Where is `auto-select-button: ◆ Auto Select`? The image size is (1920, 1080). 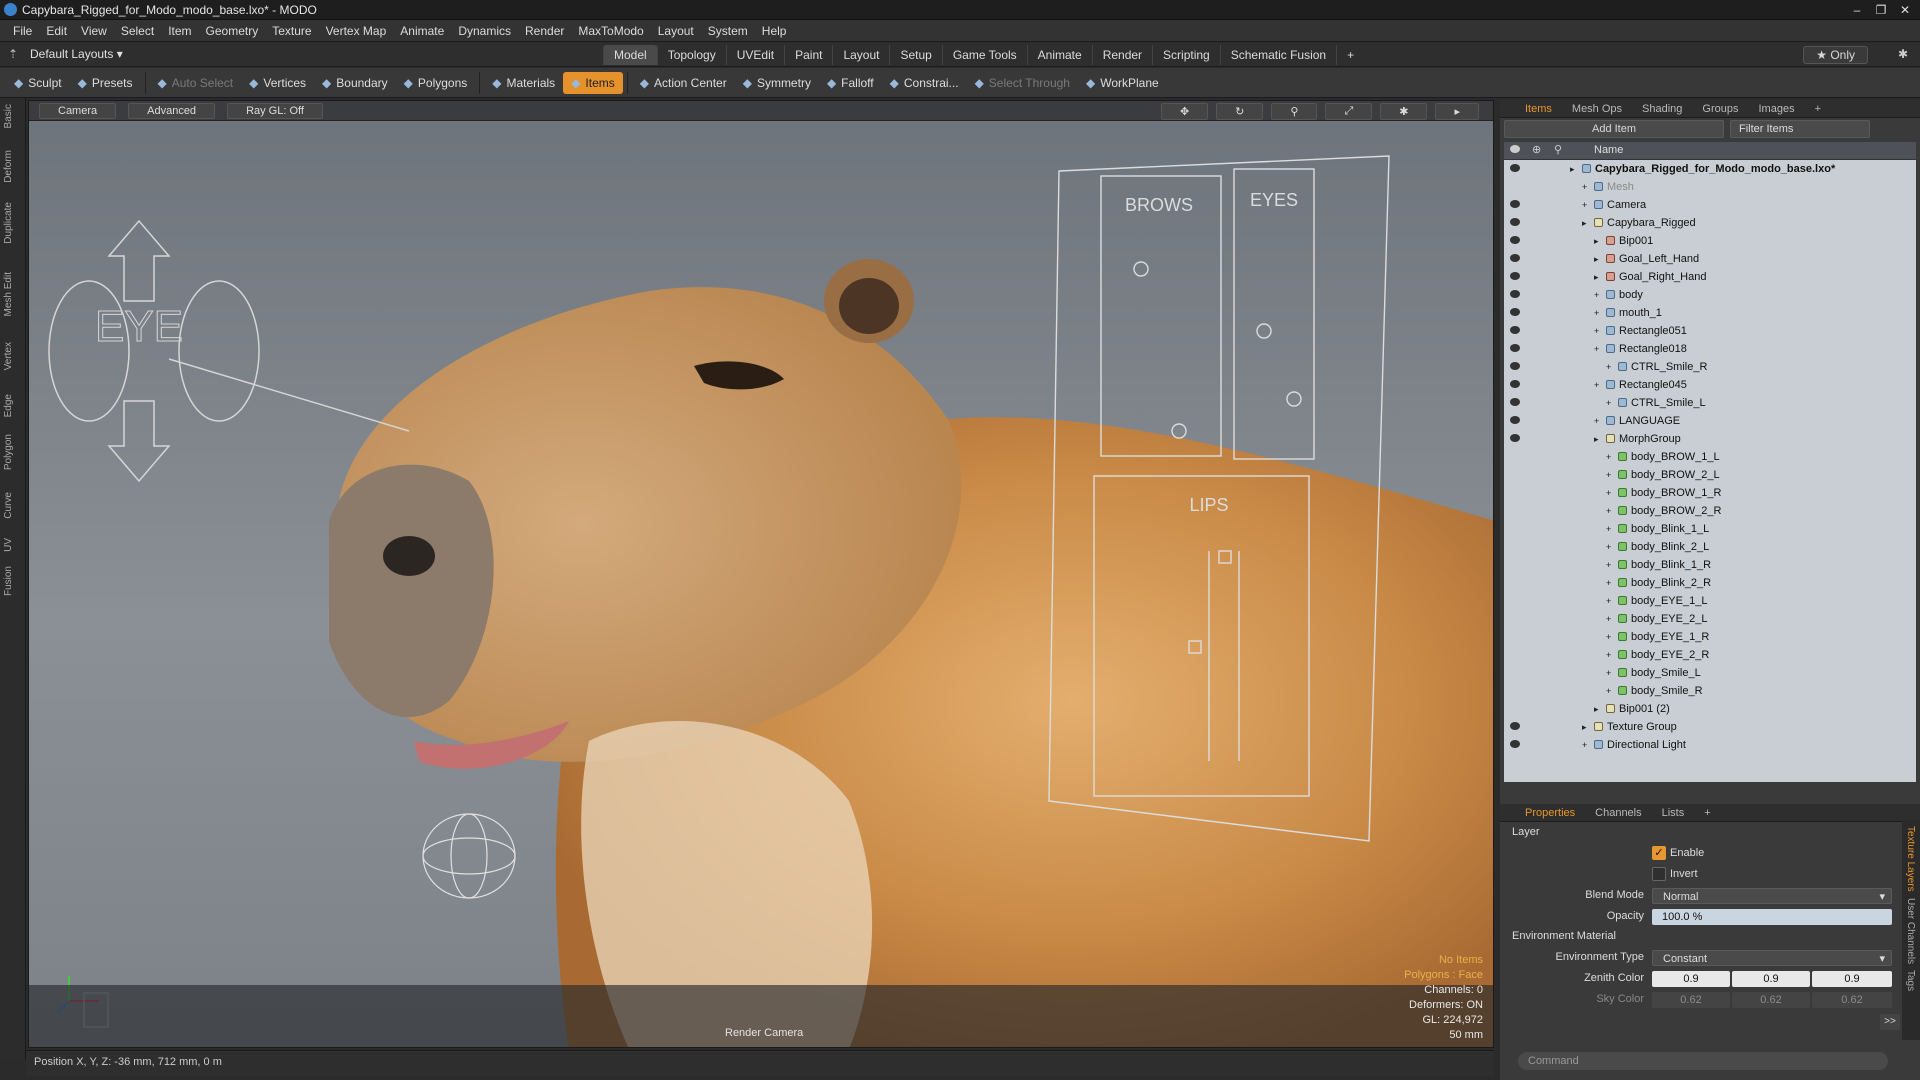
auto-select-button: ◆ Auto Select is located at coordinates (196, 83).